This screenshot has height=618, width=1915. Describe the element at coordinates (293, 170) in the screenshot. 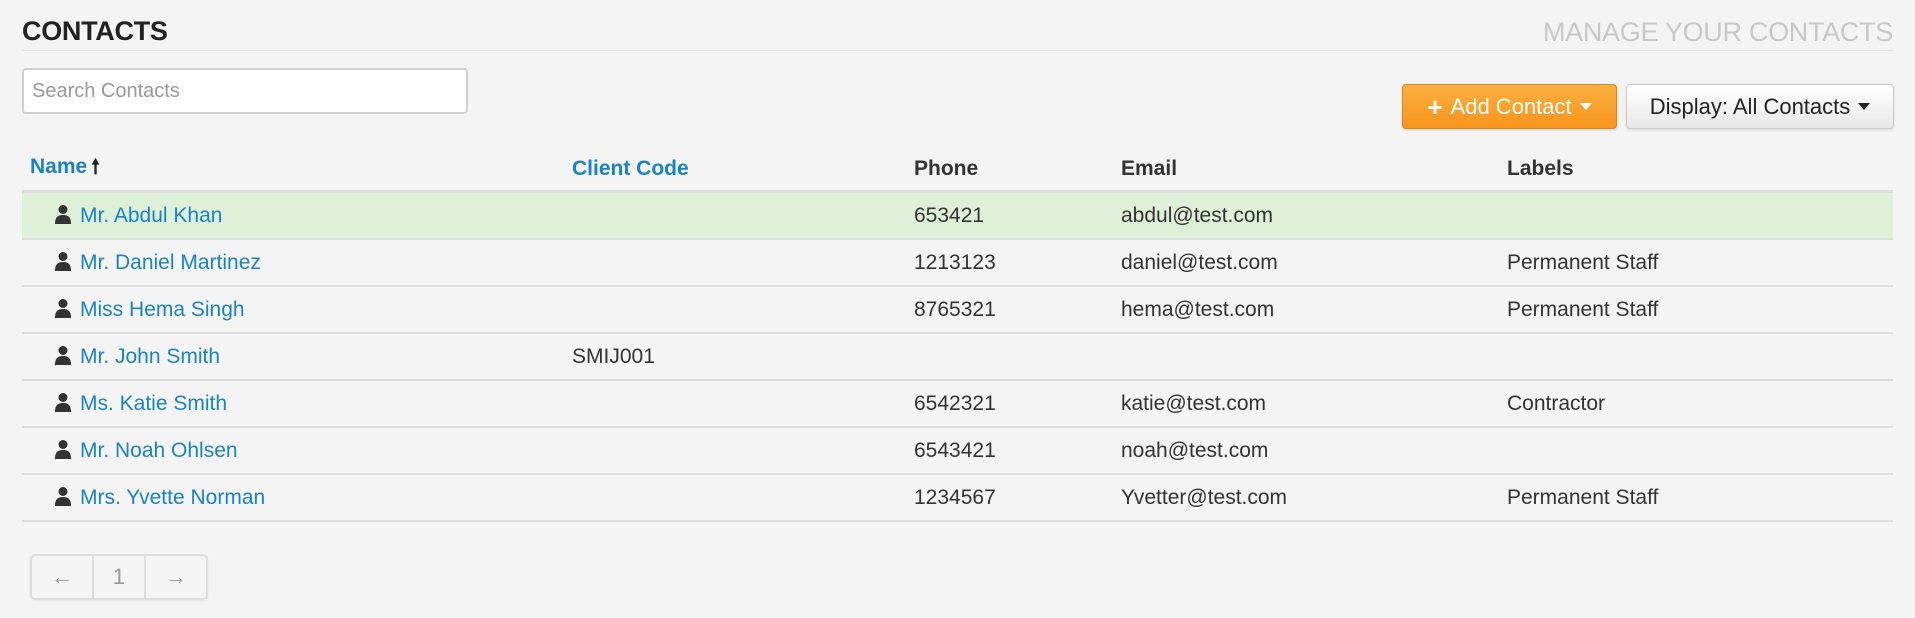

I see `column-header-name: Name 🠕` at that location.